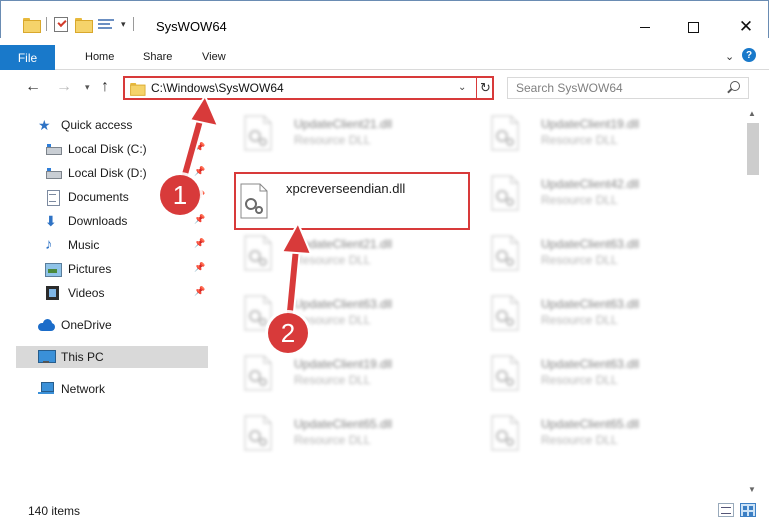 This screenshot has height=529, width=769. Describe the element at coordinates (343, 124) in the screenshot. I see `file-name: UpdateClient21.dll` at that location.